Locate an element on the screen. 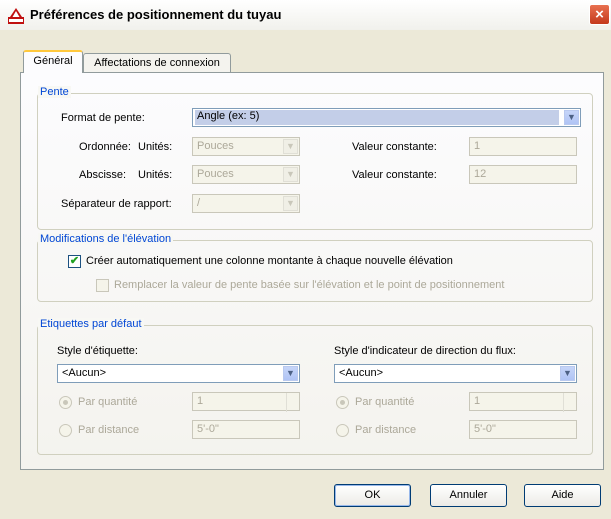 The height and width of the screenshot is (519, 611). elevation-group is located at coordinates (315, 271).